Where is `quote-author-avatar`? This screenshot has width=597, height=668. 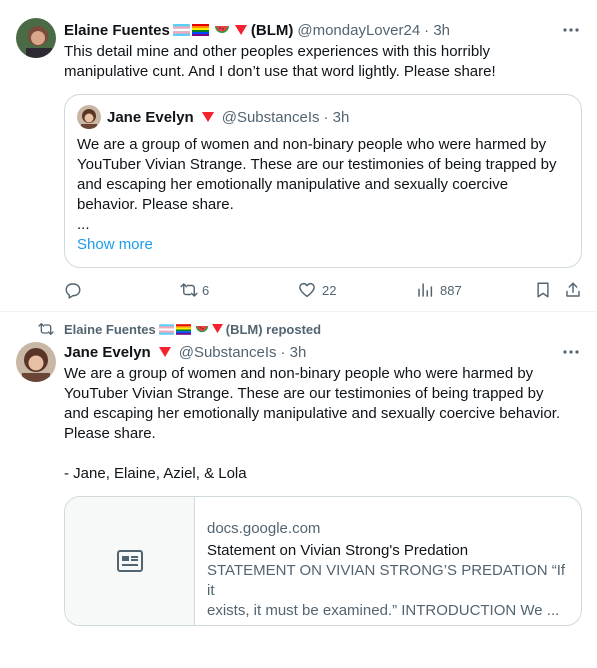
quote-author-avatar is located at coordinates (89, 117).